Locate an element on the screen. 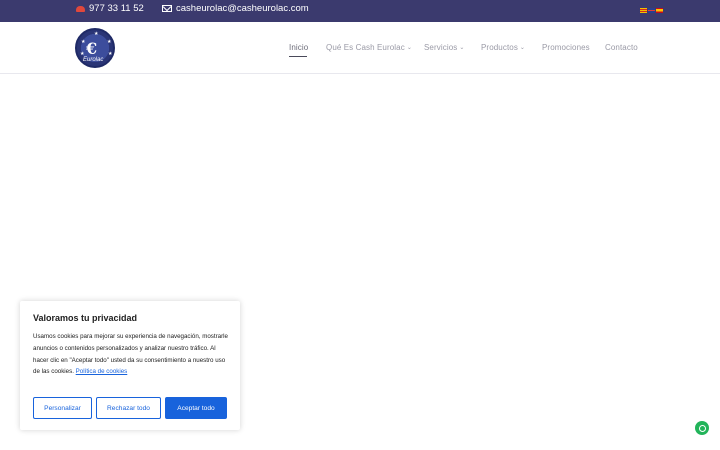 The image size is (720, 450). nav-label: Qué Es Cash Eurolac is located at coordinates (365, 47).